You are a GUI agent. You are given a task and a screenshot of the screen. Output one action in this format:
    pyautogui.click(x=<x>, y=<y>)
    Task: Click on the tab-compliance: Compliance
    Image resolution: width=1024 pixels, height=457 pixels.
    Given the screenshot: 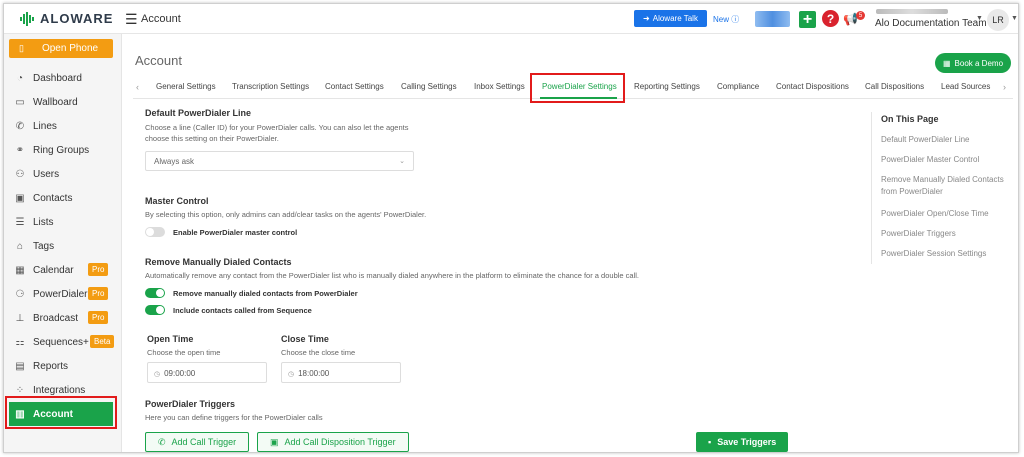 What is the action you would take?
    pyautogui.click(x=738, y=86)
    